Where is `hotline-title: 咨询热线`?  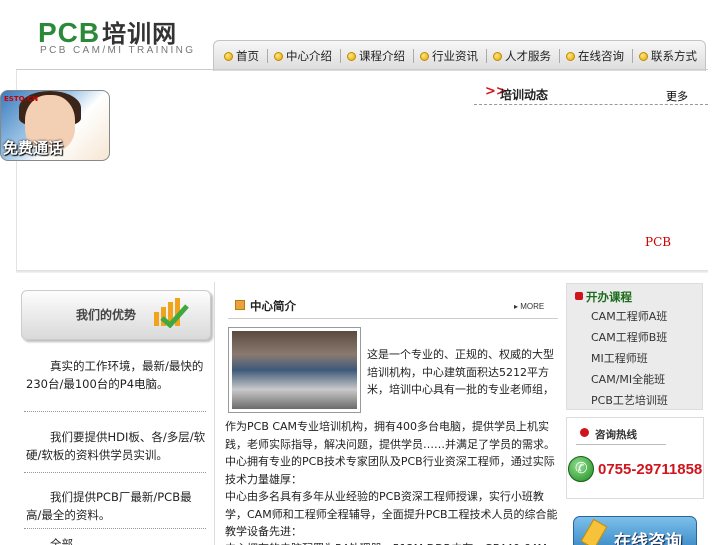 hotline-title: 咨询热线 is located at coordinates (616, 435).